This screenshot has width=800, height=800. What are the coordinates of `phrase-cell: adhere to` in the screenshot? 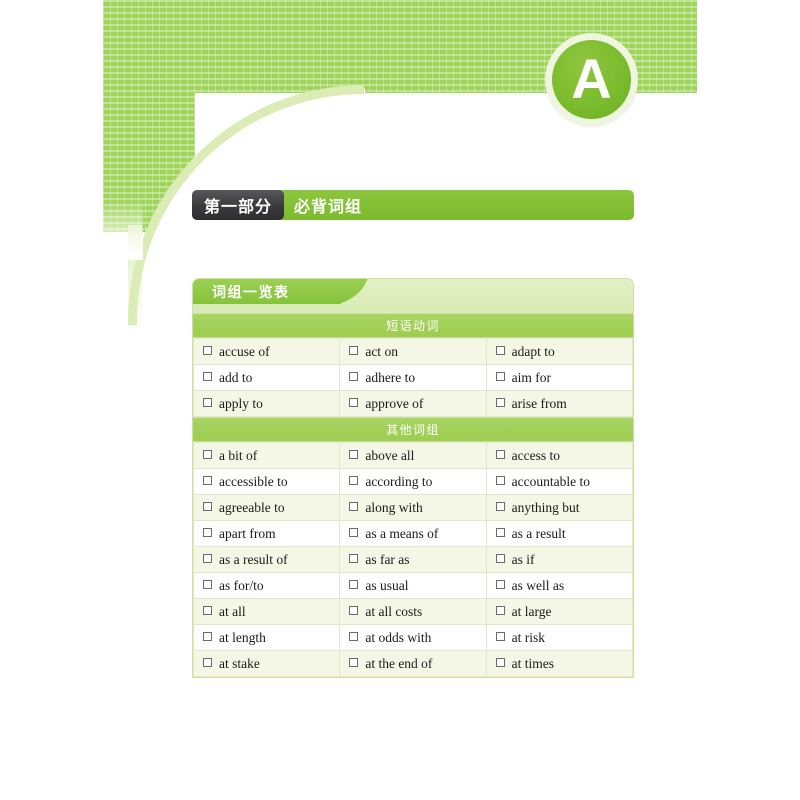 It's located at (413, 377).